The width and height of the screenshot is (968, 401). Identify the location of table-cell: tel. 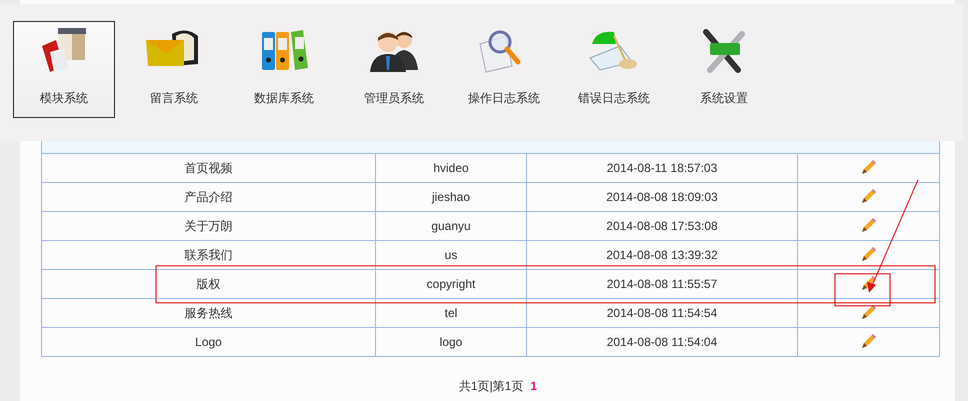
(451, 313).